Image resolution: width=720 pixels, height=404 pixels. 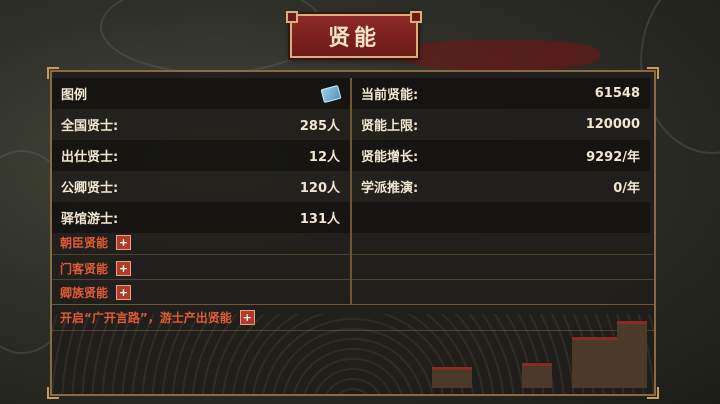 What do you see at coordinates (319, 188) in the screenshot?
I see `stat-value: 120人` at bounding box center [319, 188].